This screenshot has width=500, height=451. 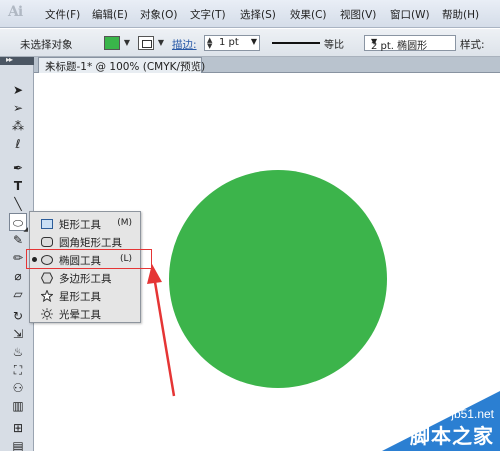 What do you see at coordinates (18, 444) in the screenshot?
I see `gradient-tool-icon: ▤` at bounding box center [18, 444].